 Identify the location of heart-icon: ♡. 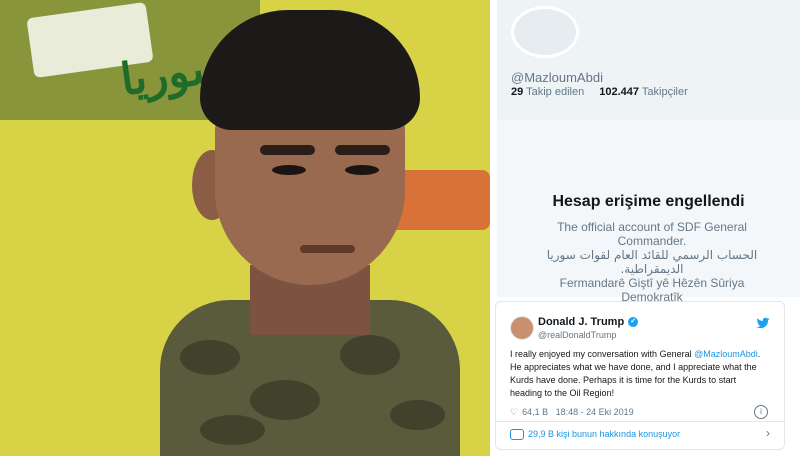
(514, 412).